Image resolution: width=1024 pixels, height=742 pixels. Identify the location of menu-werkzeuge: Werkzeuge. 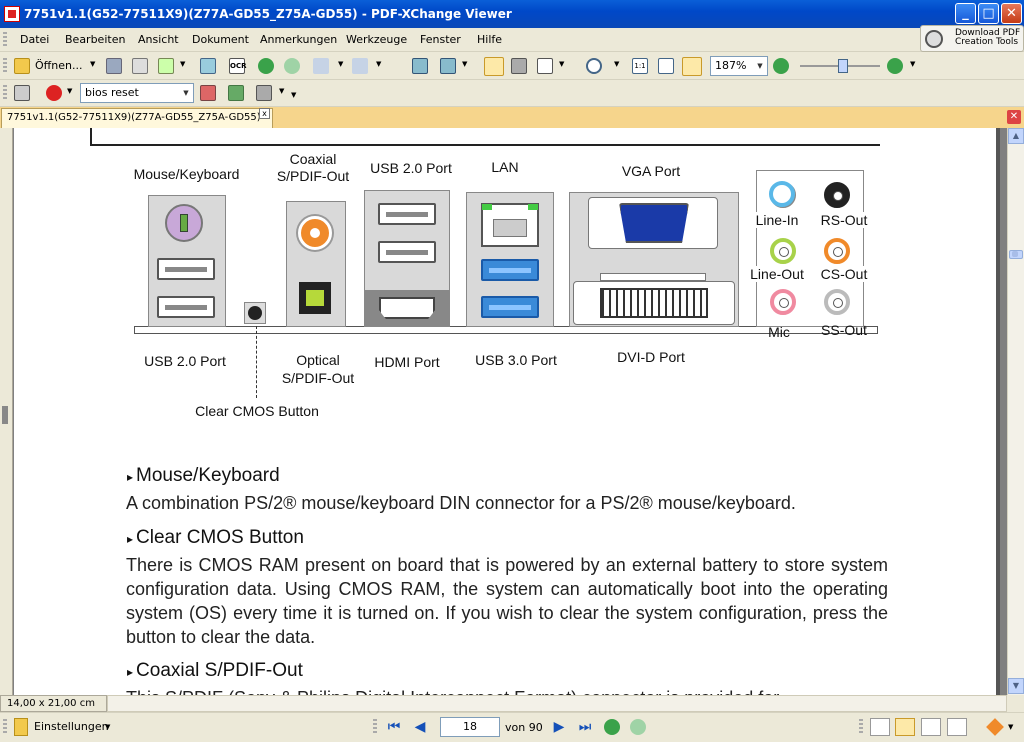
(376, 39).